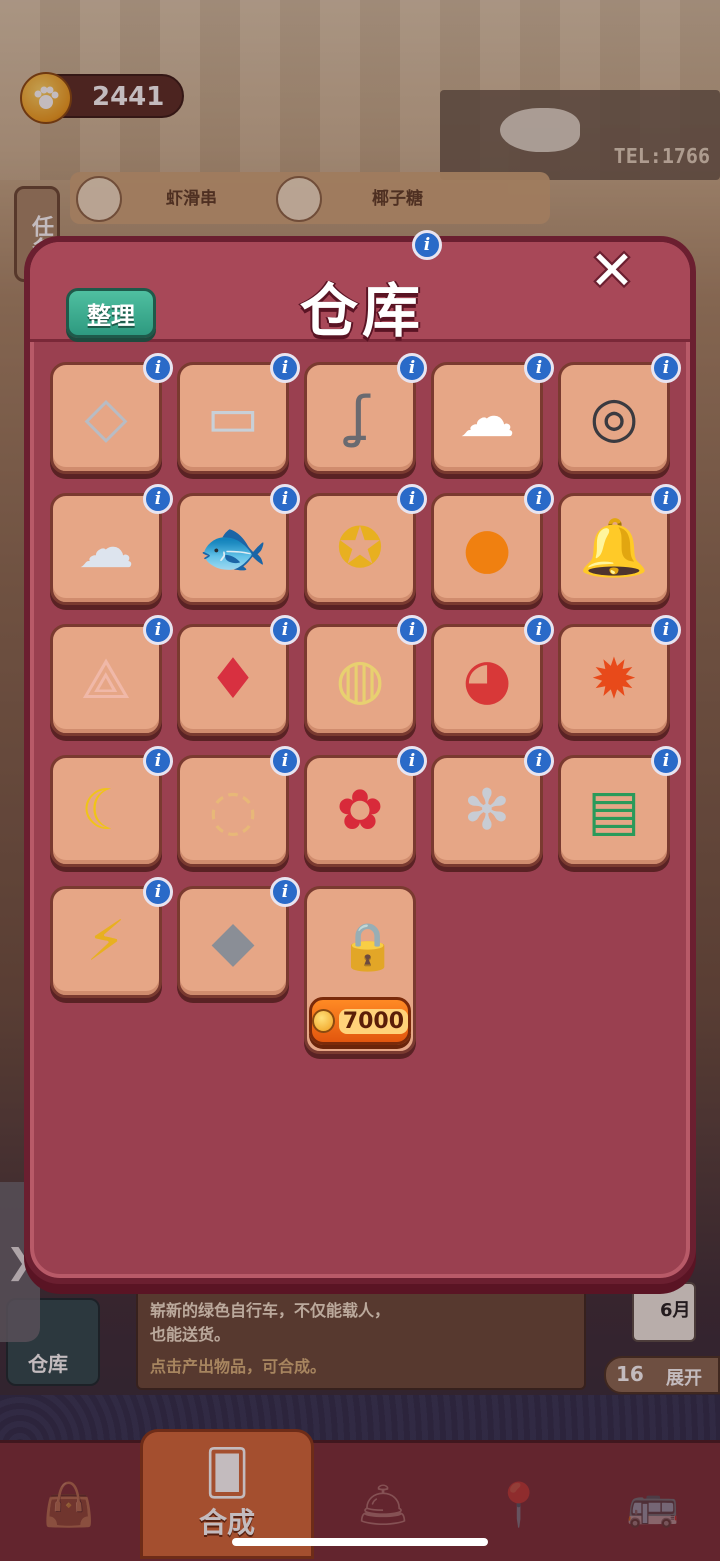 The height and width of the screenshot is (1561, 720). What do you see at coordinates (233, 810) in the screenshot?
I see `prayer-beads-icon: ◌` at bounding box center [233, 810].